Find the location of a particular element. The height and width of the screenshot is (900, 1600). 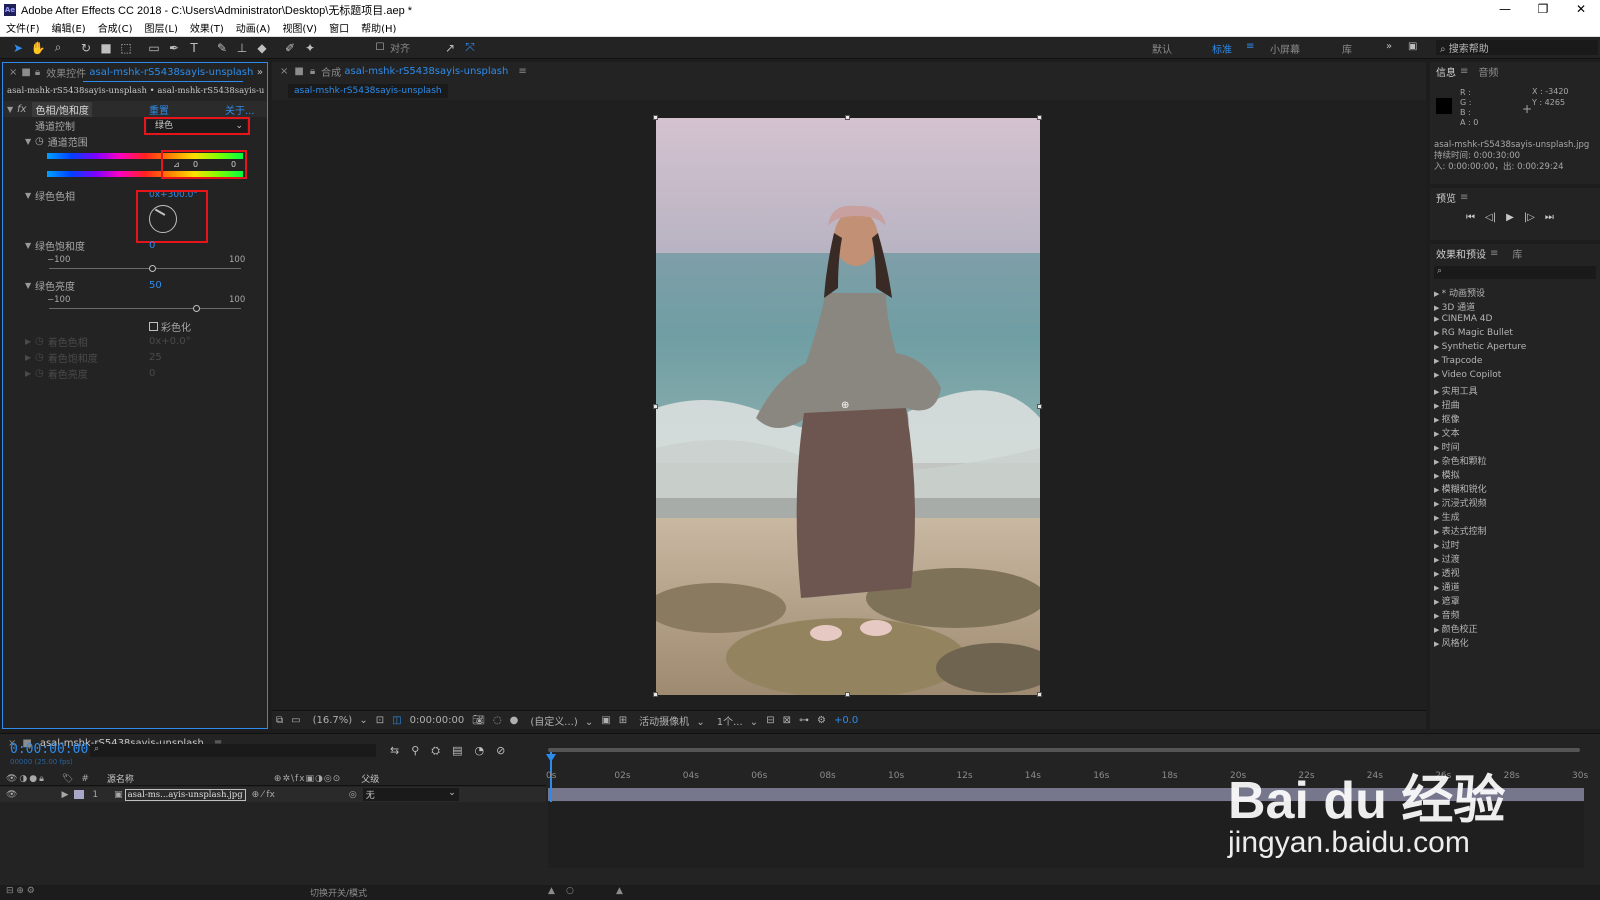

workspace-library: 库 is located at coordinates (1347, 48).